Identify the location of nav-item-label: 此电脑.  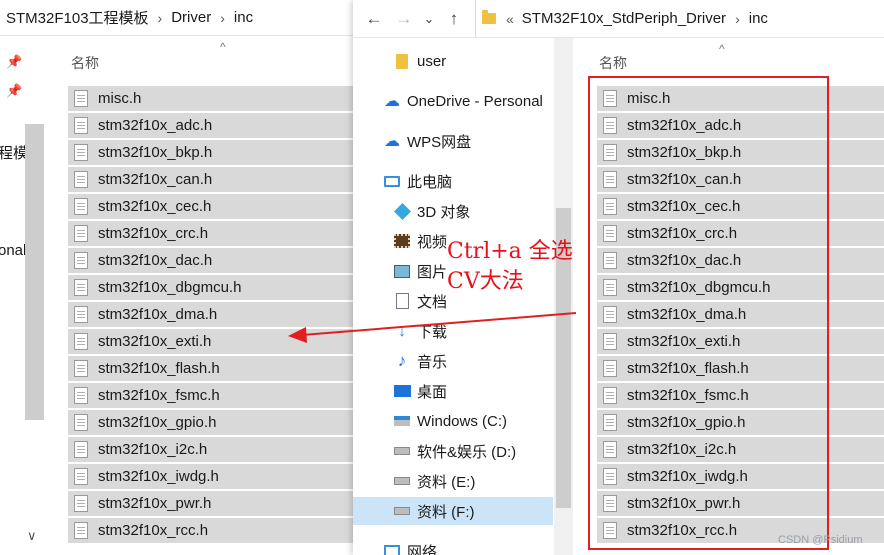
(430, 182).